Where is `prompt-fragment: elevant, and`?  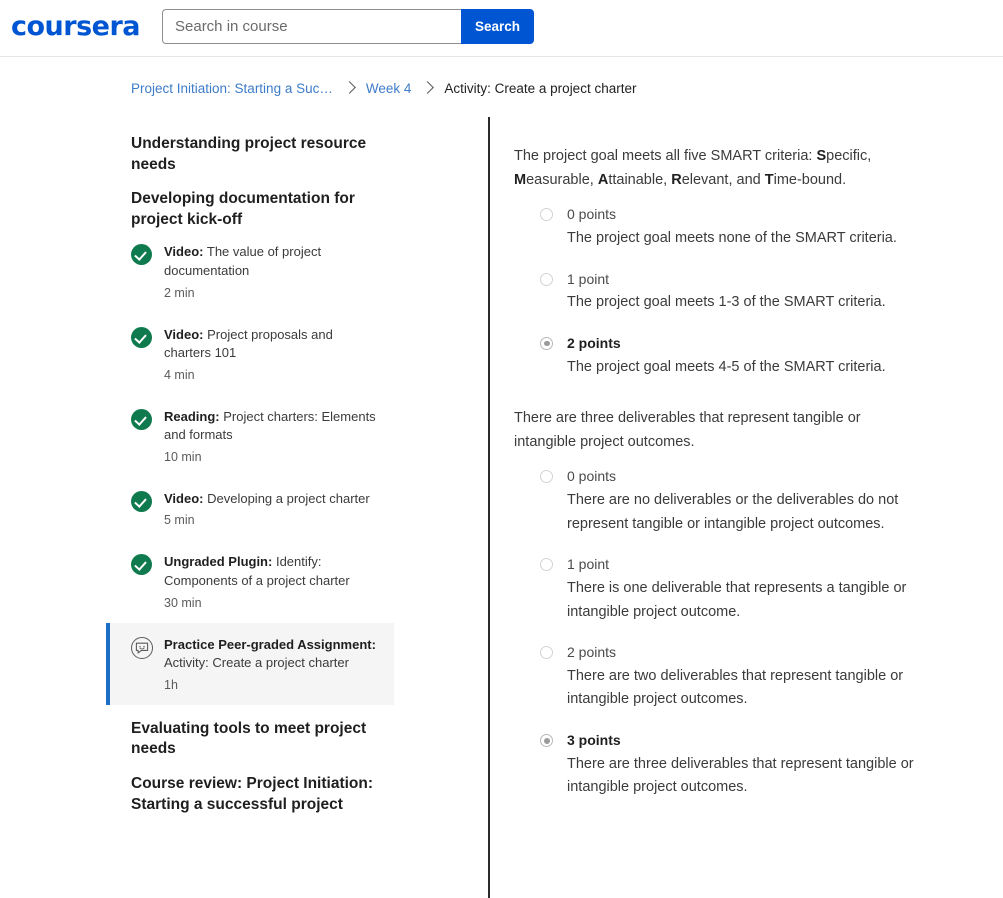
prompt-fragment: elevant, and is located at coordinates (723, 180).